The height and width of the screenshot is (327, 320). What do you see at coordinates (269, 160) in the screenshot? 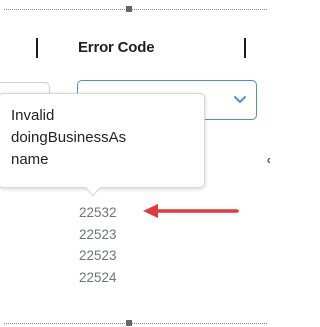
I see `edge-mark` at bounding box center [269, 160].